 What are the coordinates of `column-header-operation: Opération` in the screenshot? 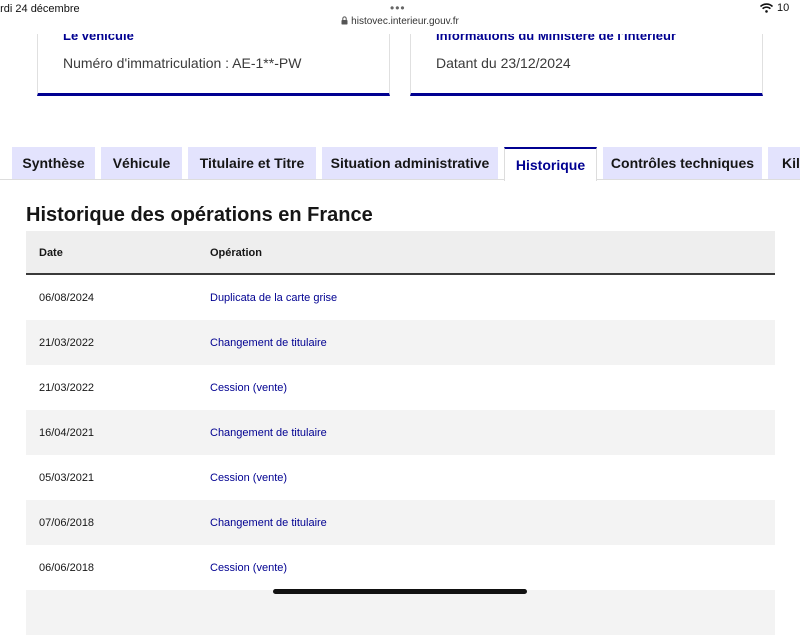 It's located at (236, 253).